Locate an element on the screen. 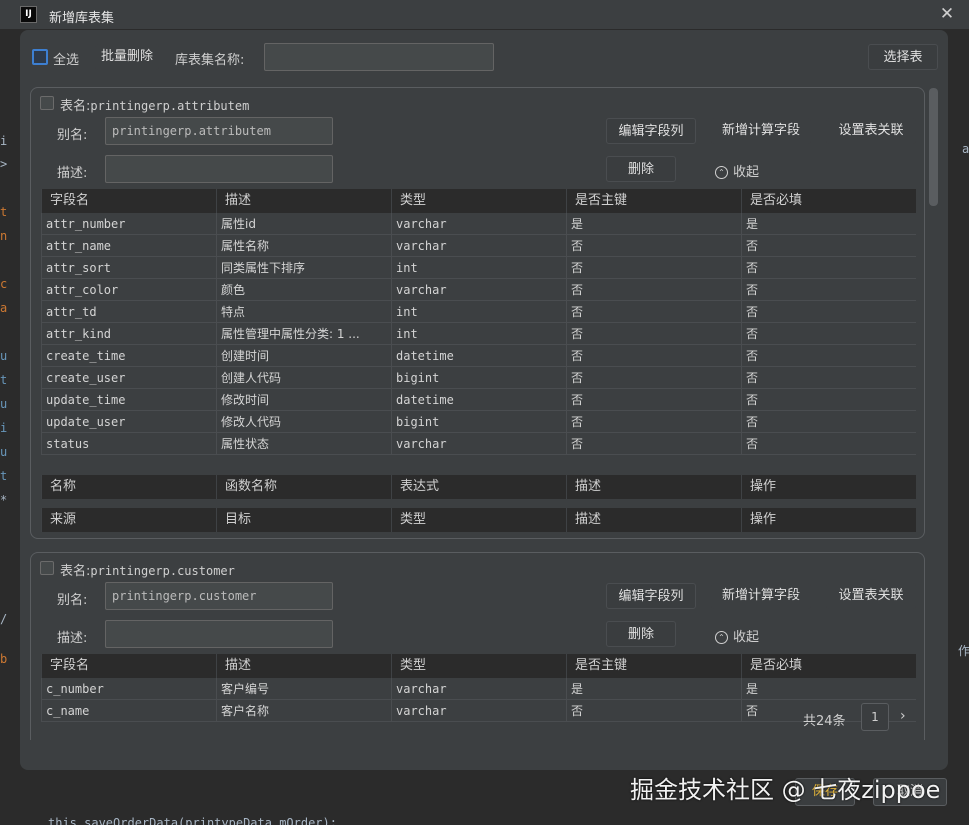 Image resolution: width=969 pixels, height=825 pixels. table-row: c_number 客户编号 varchar 是是 is located at coordinates (478, 689).